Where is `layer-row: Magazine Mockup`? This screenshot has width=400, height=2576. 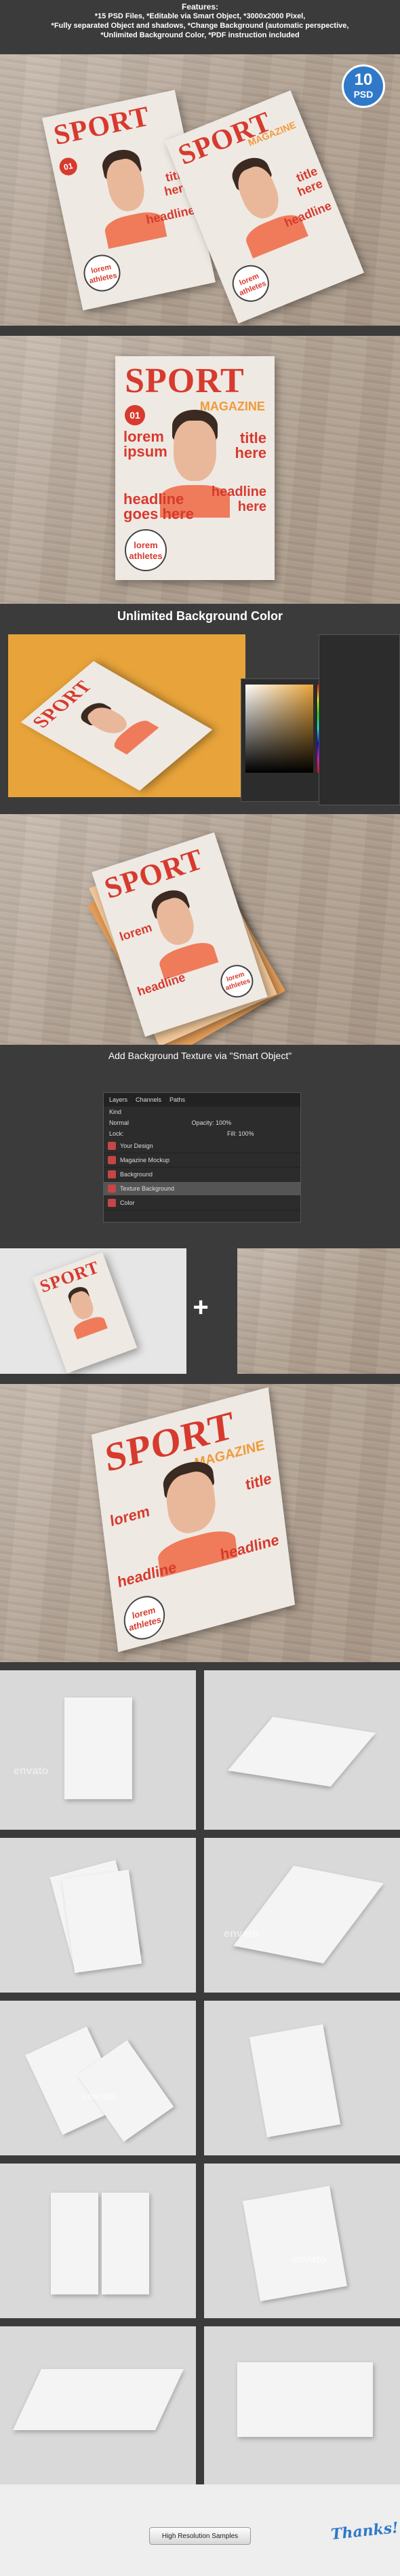 layer-row: Magazine Mockup is located at coordinates (202, 1160).